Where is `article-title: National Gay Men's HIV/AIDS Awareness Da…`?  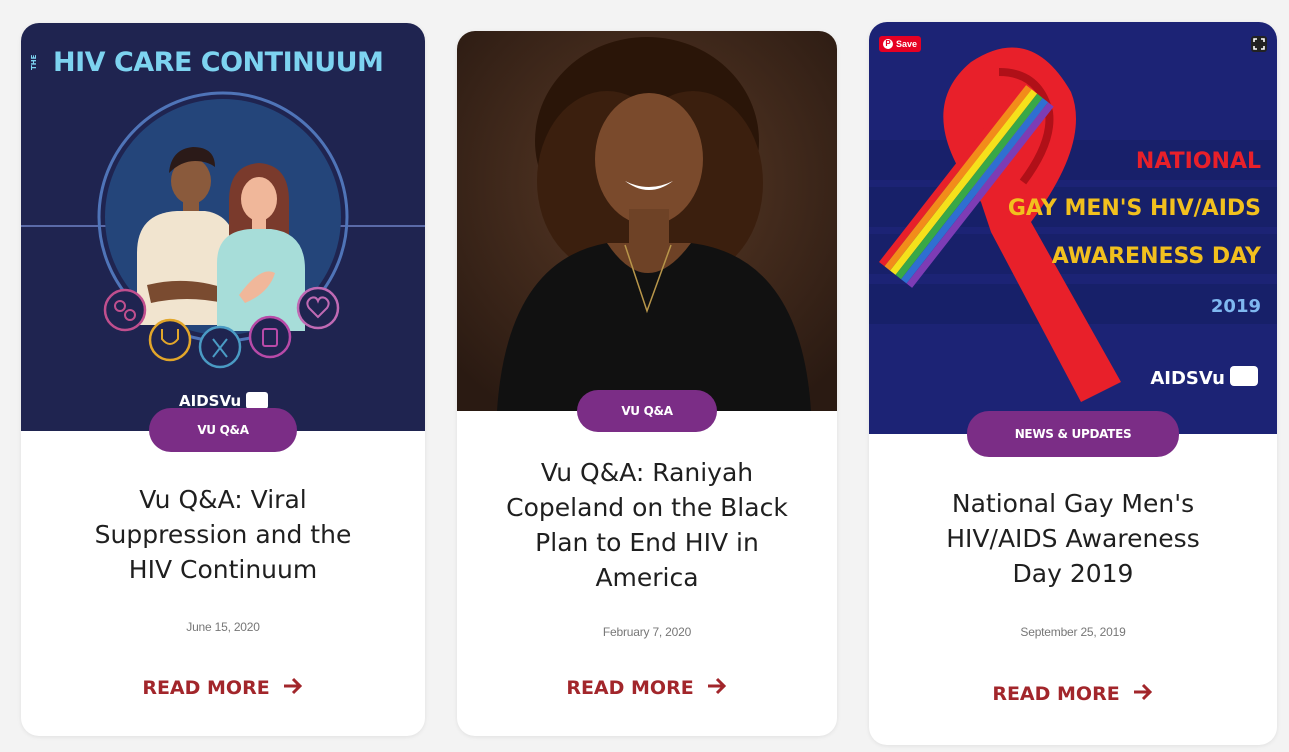 article-title: National Gay Men's HIV/AIDS Awareness Da… is located at coordinates (1073, 538).